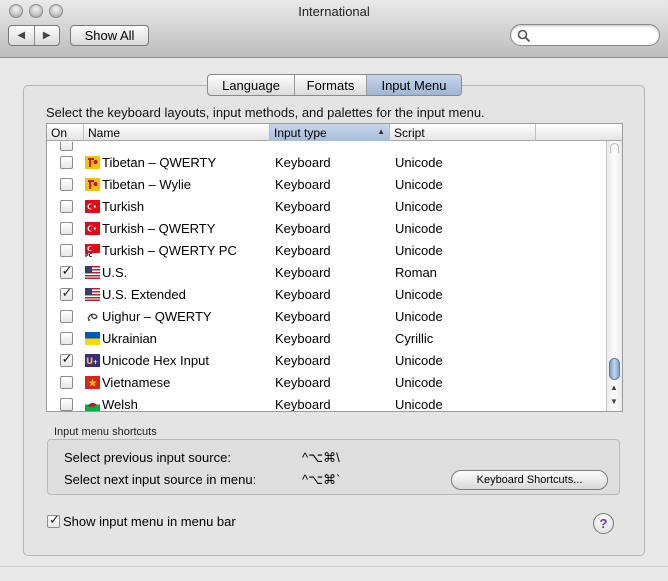 The width and height of the screenshot is (668, 581). I want to click on tab-formats: Formats, so click(330, 85).